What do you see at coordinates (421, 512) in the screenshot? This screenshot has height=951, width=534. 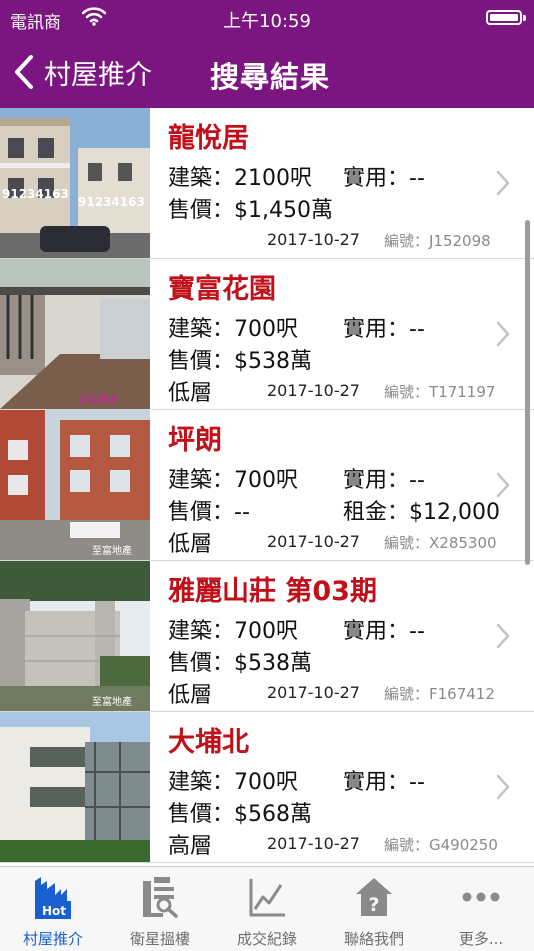 I see `listing-rent: 租金：$12,000` at bounding box center [421, 512].